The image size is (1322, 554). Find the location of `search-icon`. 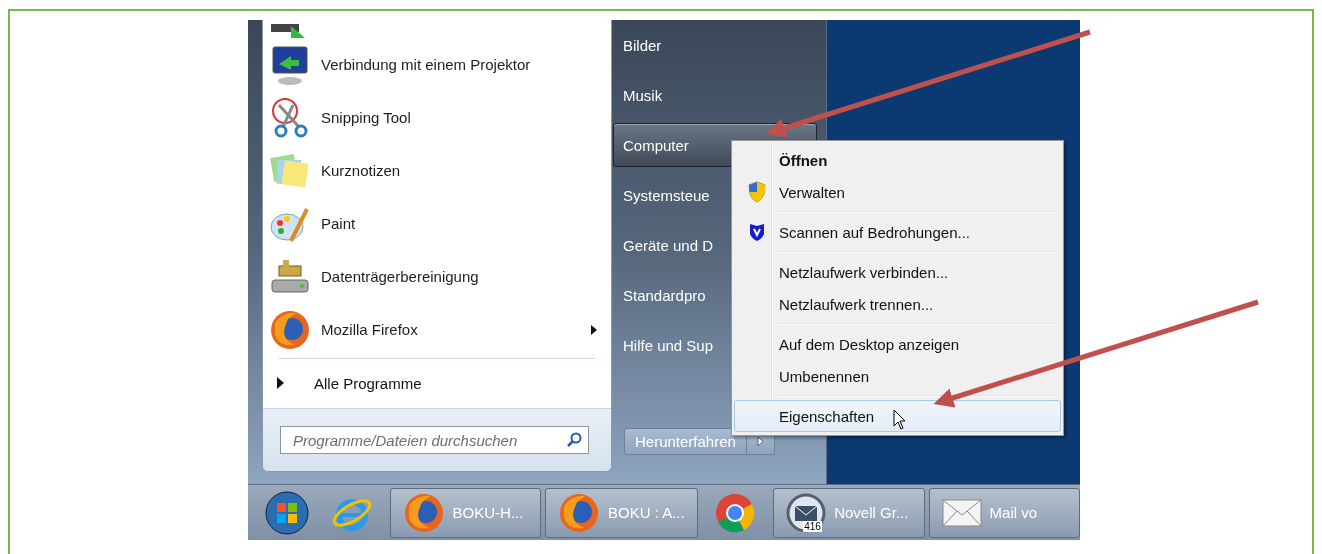

search-icon is located at coordinates (574, 440).